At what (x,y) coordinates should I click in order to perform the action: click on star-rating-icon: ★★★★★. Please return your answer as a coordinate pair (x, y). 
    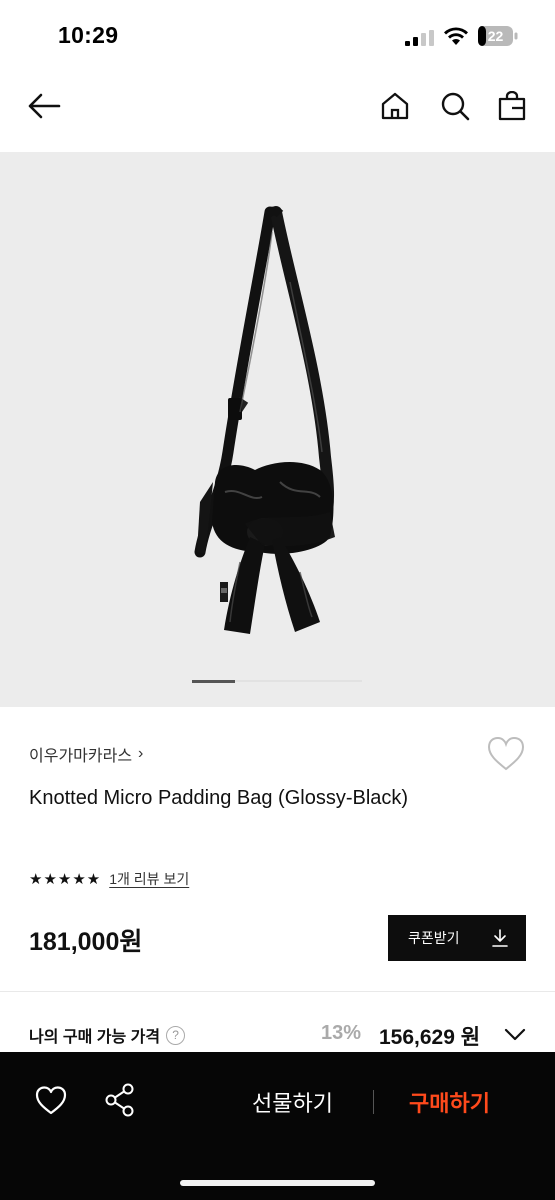
    Looking at the image, I should click on (65, 879).